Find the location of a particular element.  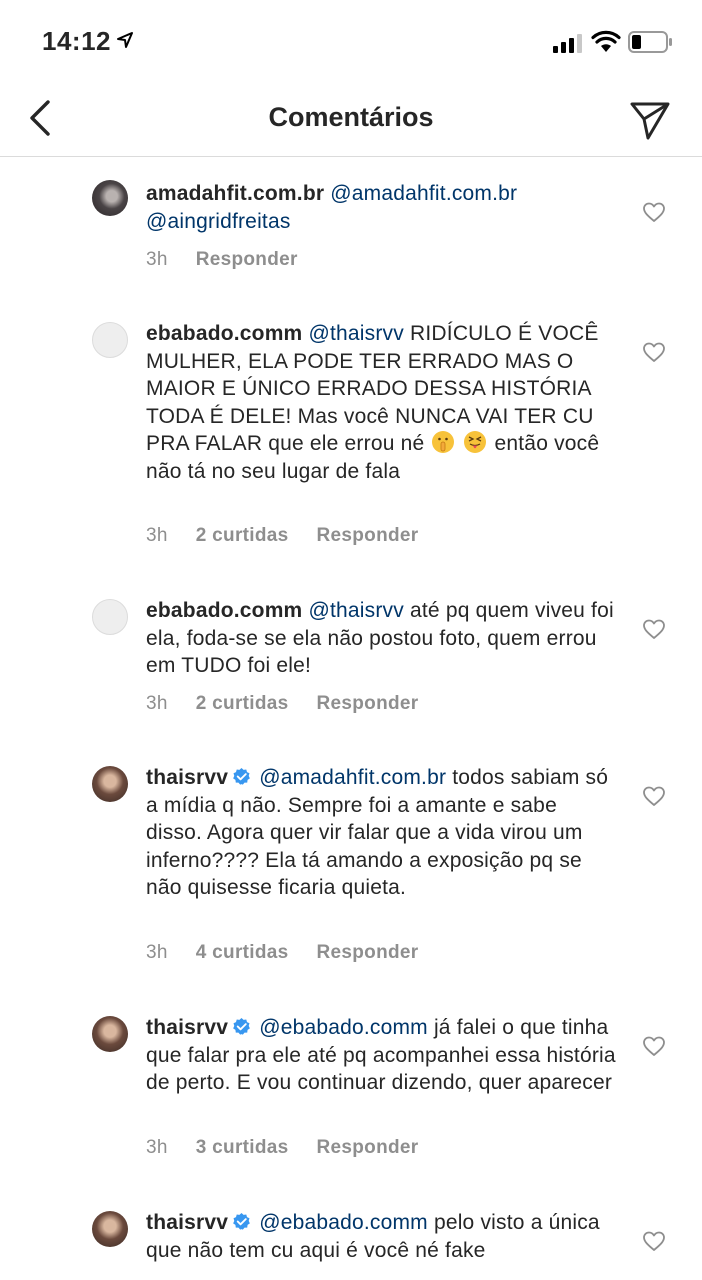

likes-count: 4 curtidas is located at coordinates (242, 953).